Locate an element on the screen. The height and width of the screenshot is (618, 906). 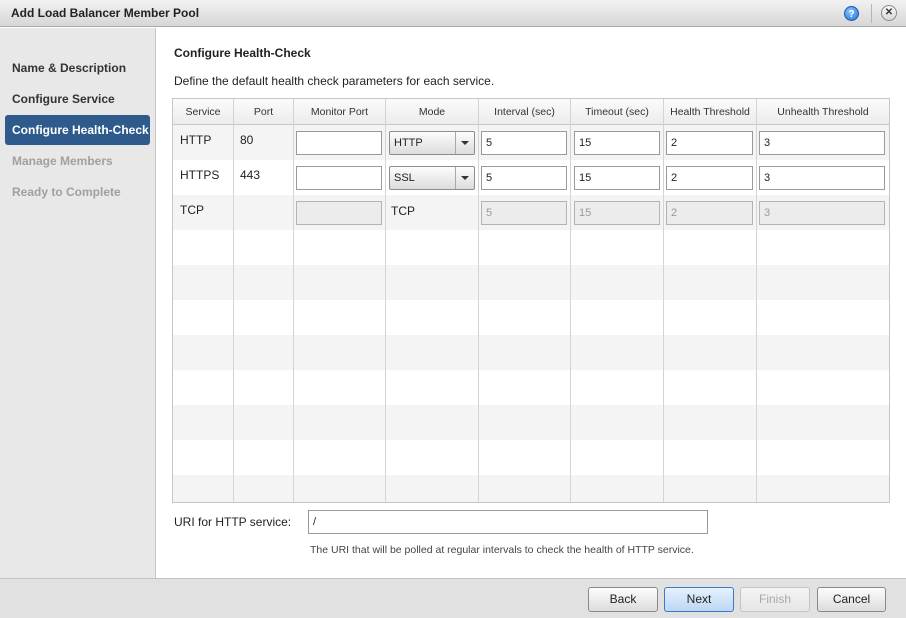
column-header-service: Service is located at coordinates (203, 112).